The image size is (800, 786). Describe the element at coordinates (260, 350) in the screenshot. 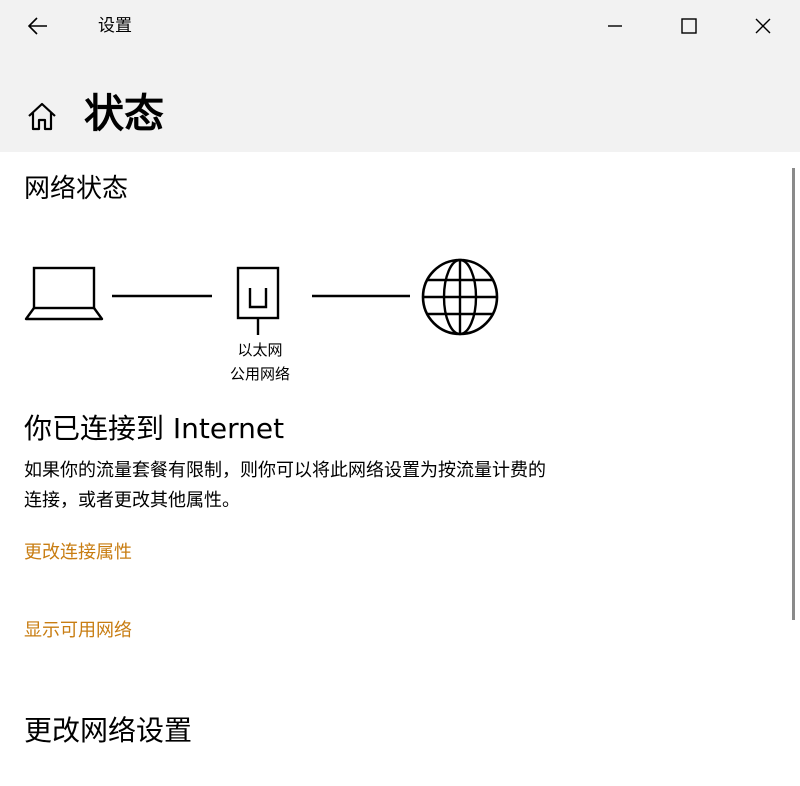

I see `adapter-name-label: 以太网` at that location.